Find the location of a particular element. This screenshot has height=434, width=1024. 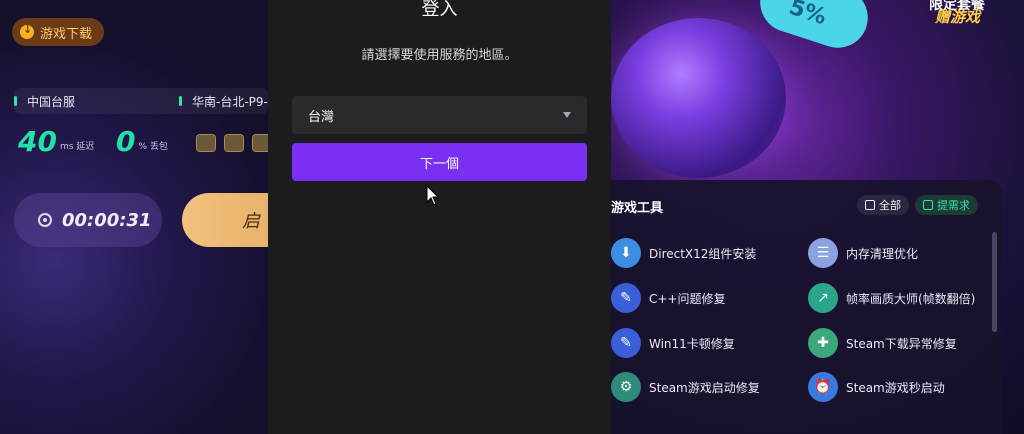

chevron-down-icon is located at coordinates (567, 115).